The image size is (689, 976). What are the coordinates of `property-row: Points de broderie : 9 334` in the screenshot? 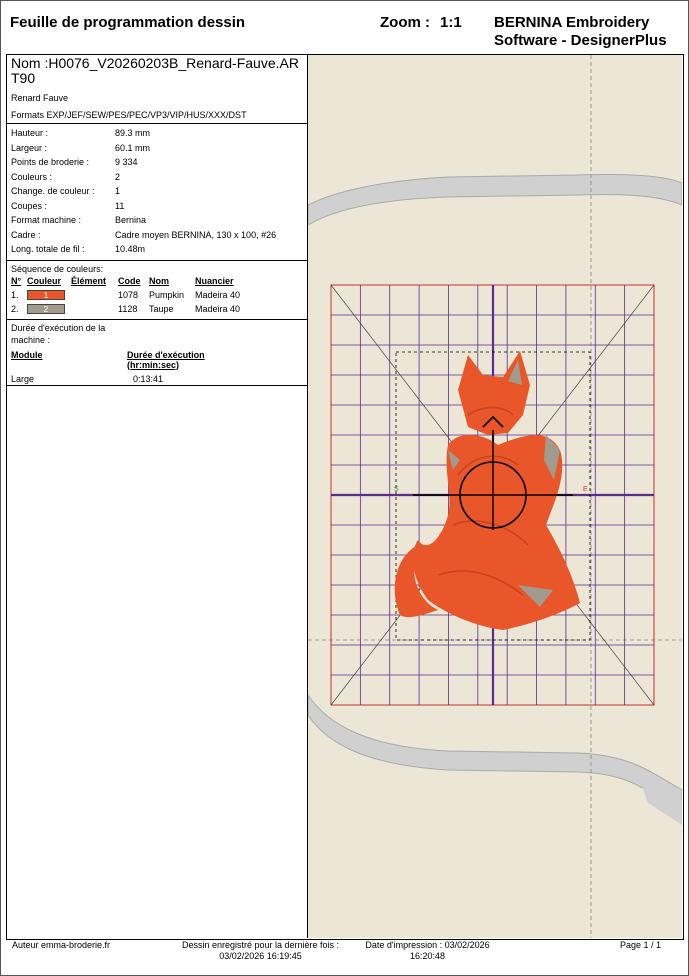 It's located at (156, 162).